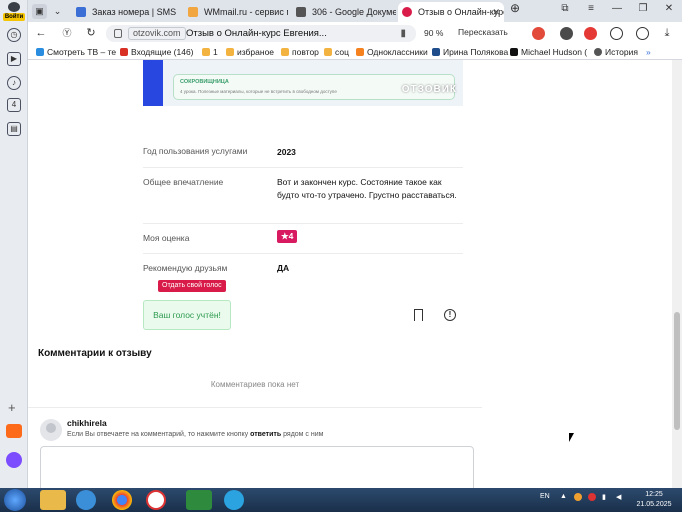 The height and width of the screenshot is (512, 682). I want to click on otzovik-watermark: ОТЗОВИК, so click(429, 89).